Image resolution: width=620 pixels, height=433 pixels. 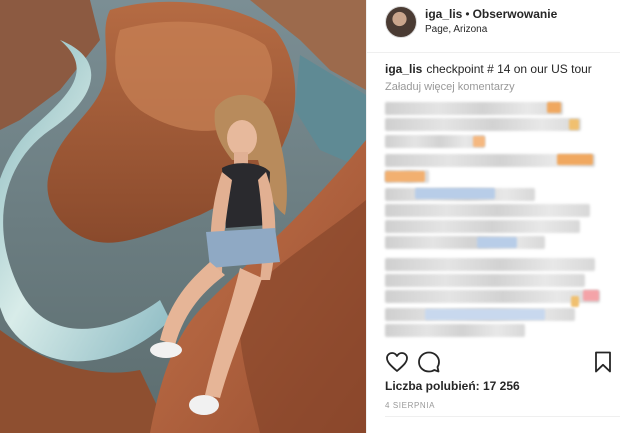 I want to click on username-link: iga_lis, so click(x=443, y=14).